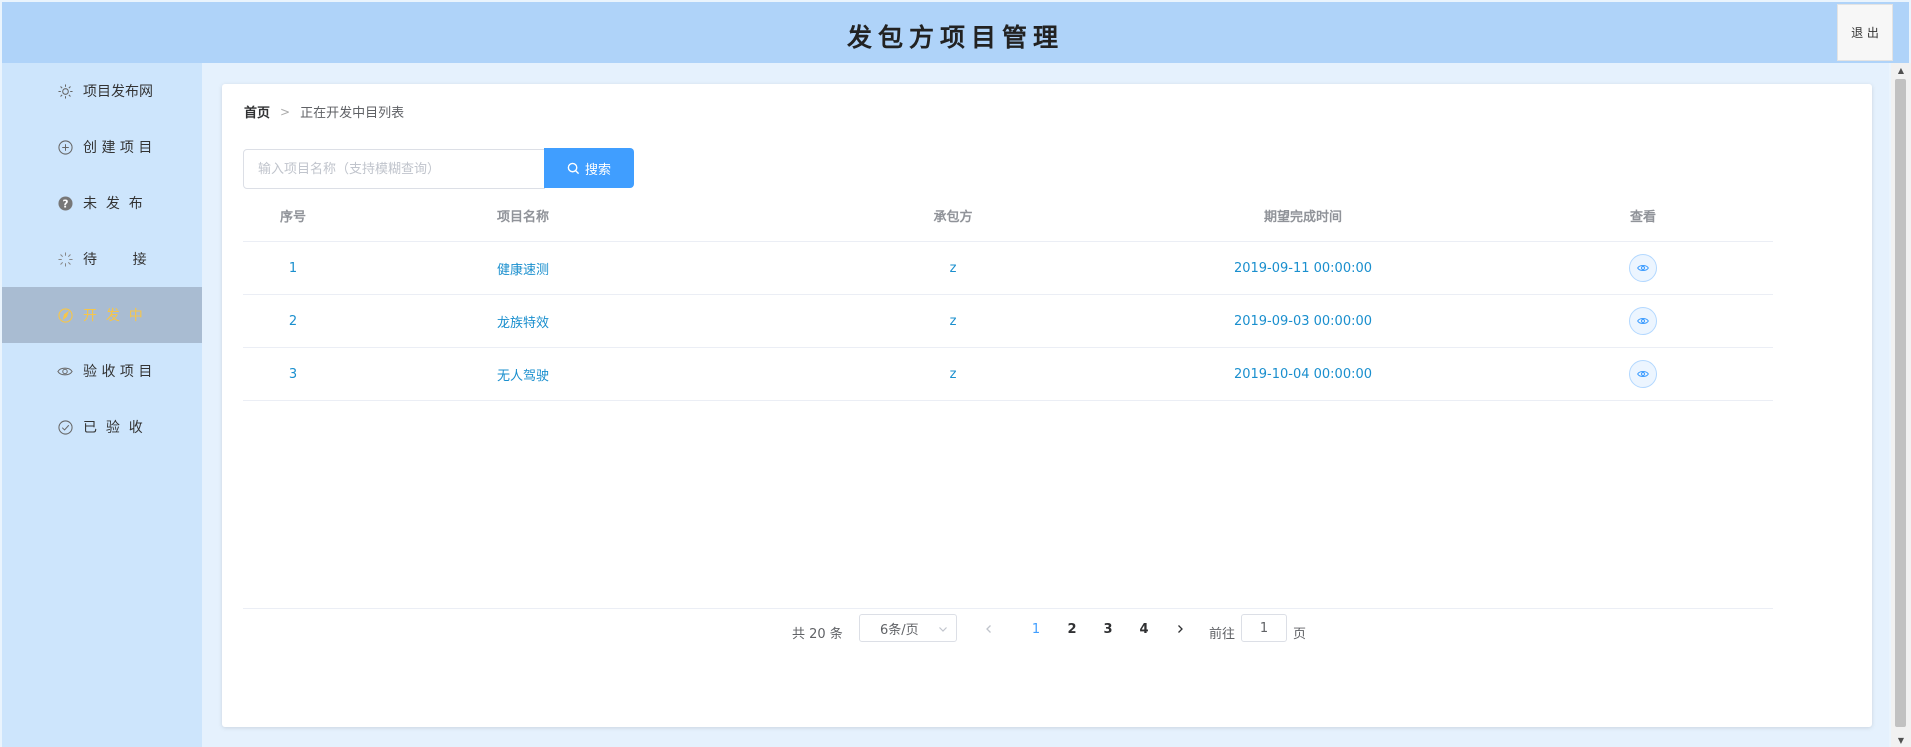 The height and width of the screenshot is (747, 1911). What do you see at coordinates (522, 270) in the screenshot?
I see `cell-project-name: 健康速测` at bounding box center [522, 270].